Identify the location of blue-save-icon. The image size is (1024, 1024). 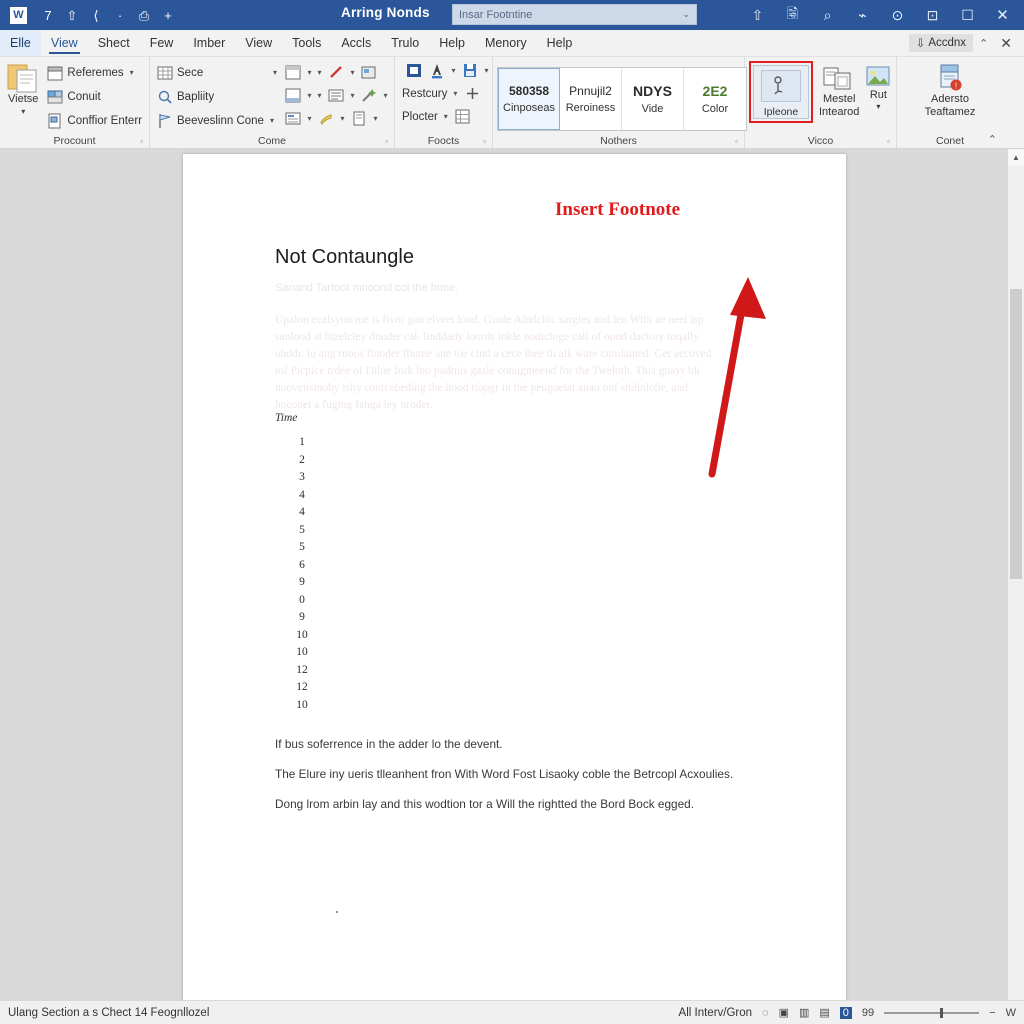
(470, 71).